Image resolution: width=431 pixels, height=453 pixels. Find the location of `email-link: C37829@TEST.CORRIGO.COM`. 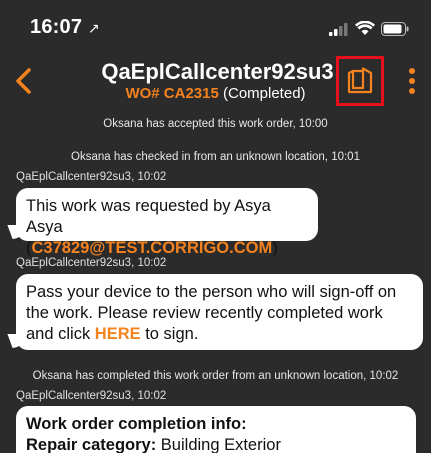

email-link: C37829@TEST.CORRIGO.COM is located at coordinates (152, 248).